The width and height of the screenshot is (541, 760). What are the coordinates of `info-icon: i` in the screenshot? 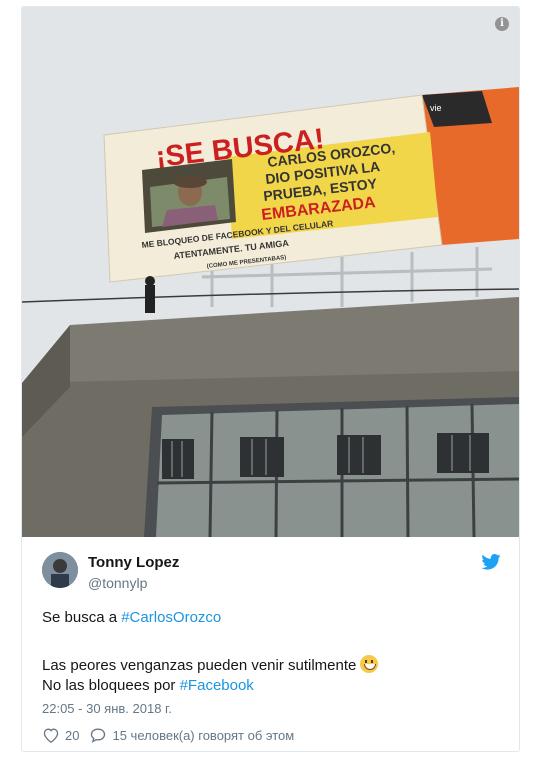 It's located at (502, 24).